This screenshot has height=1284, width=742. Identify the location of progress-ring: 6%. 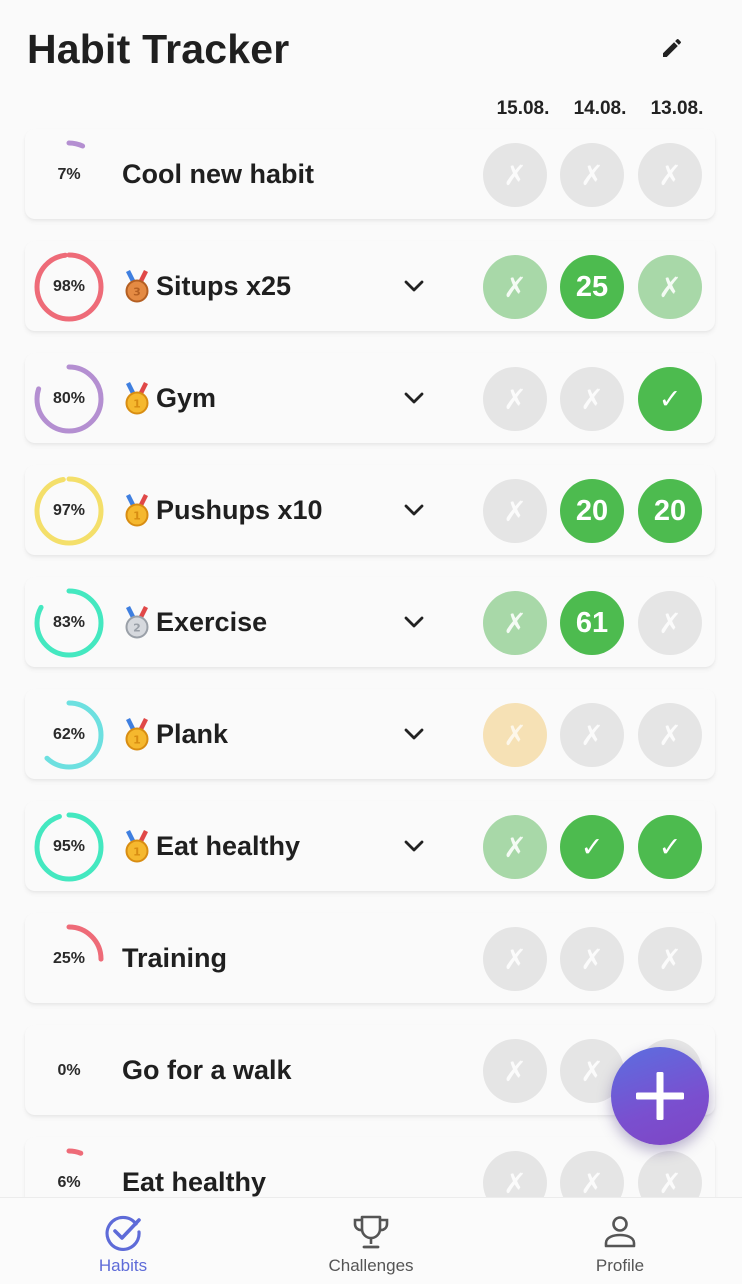
(69, 1172).